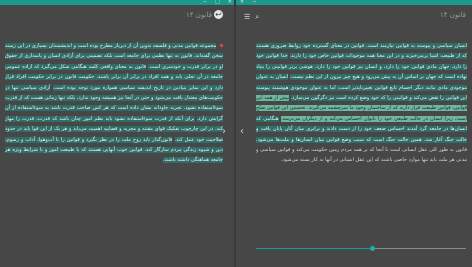  I want to click on previous-page-icon: ‹, so click(242, 131).